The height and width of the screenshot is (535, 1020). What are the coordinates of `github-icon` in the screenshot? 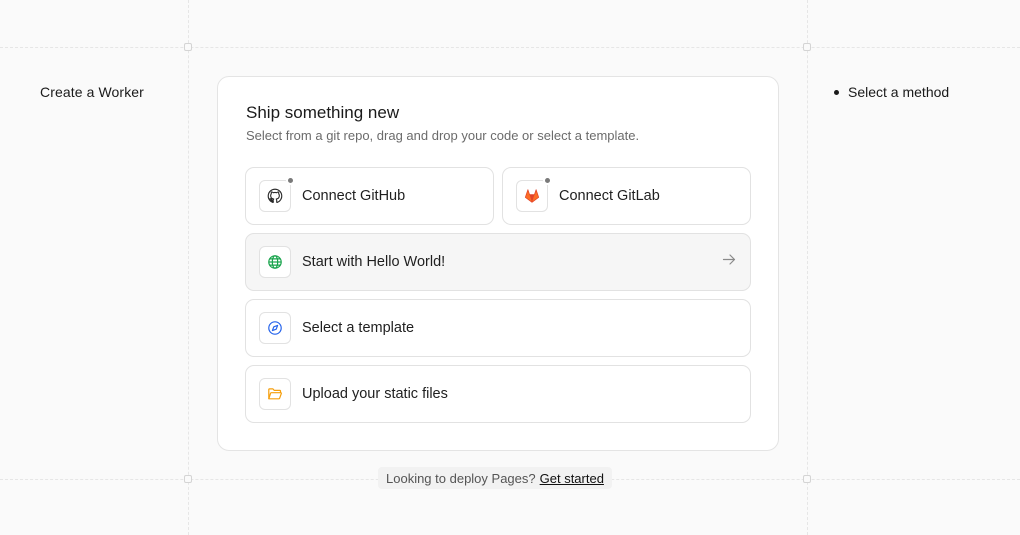 It's located at (277, 194).